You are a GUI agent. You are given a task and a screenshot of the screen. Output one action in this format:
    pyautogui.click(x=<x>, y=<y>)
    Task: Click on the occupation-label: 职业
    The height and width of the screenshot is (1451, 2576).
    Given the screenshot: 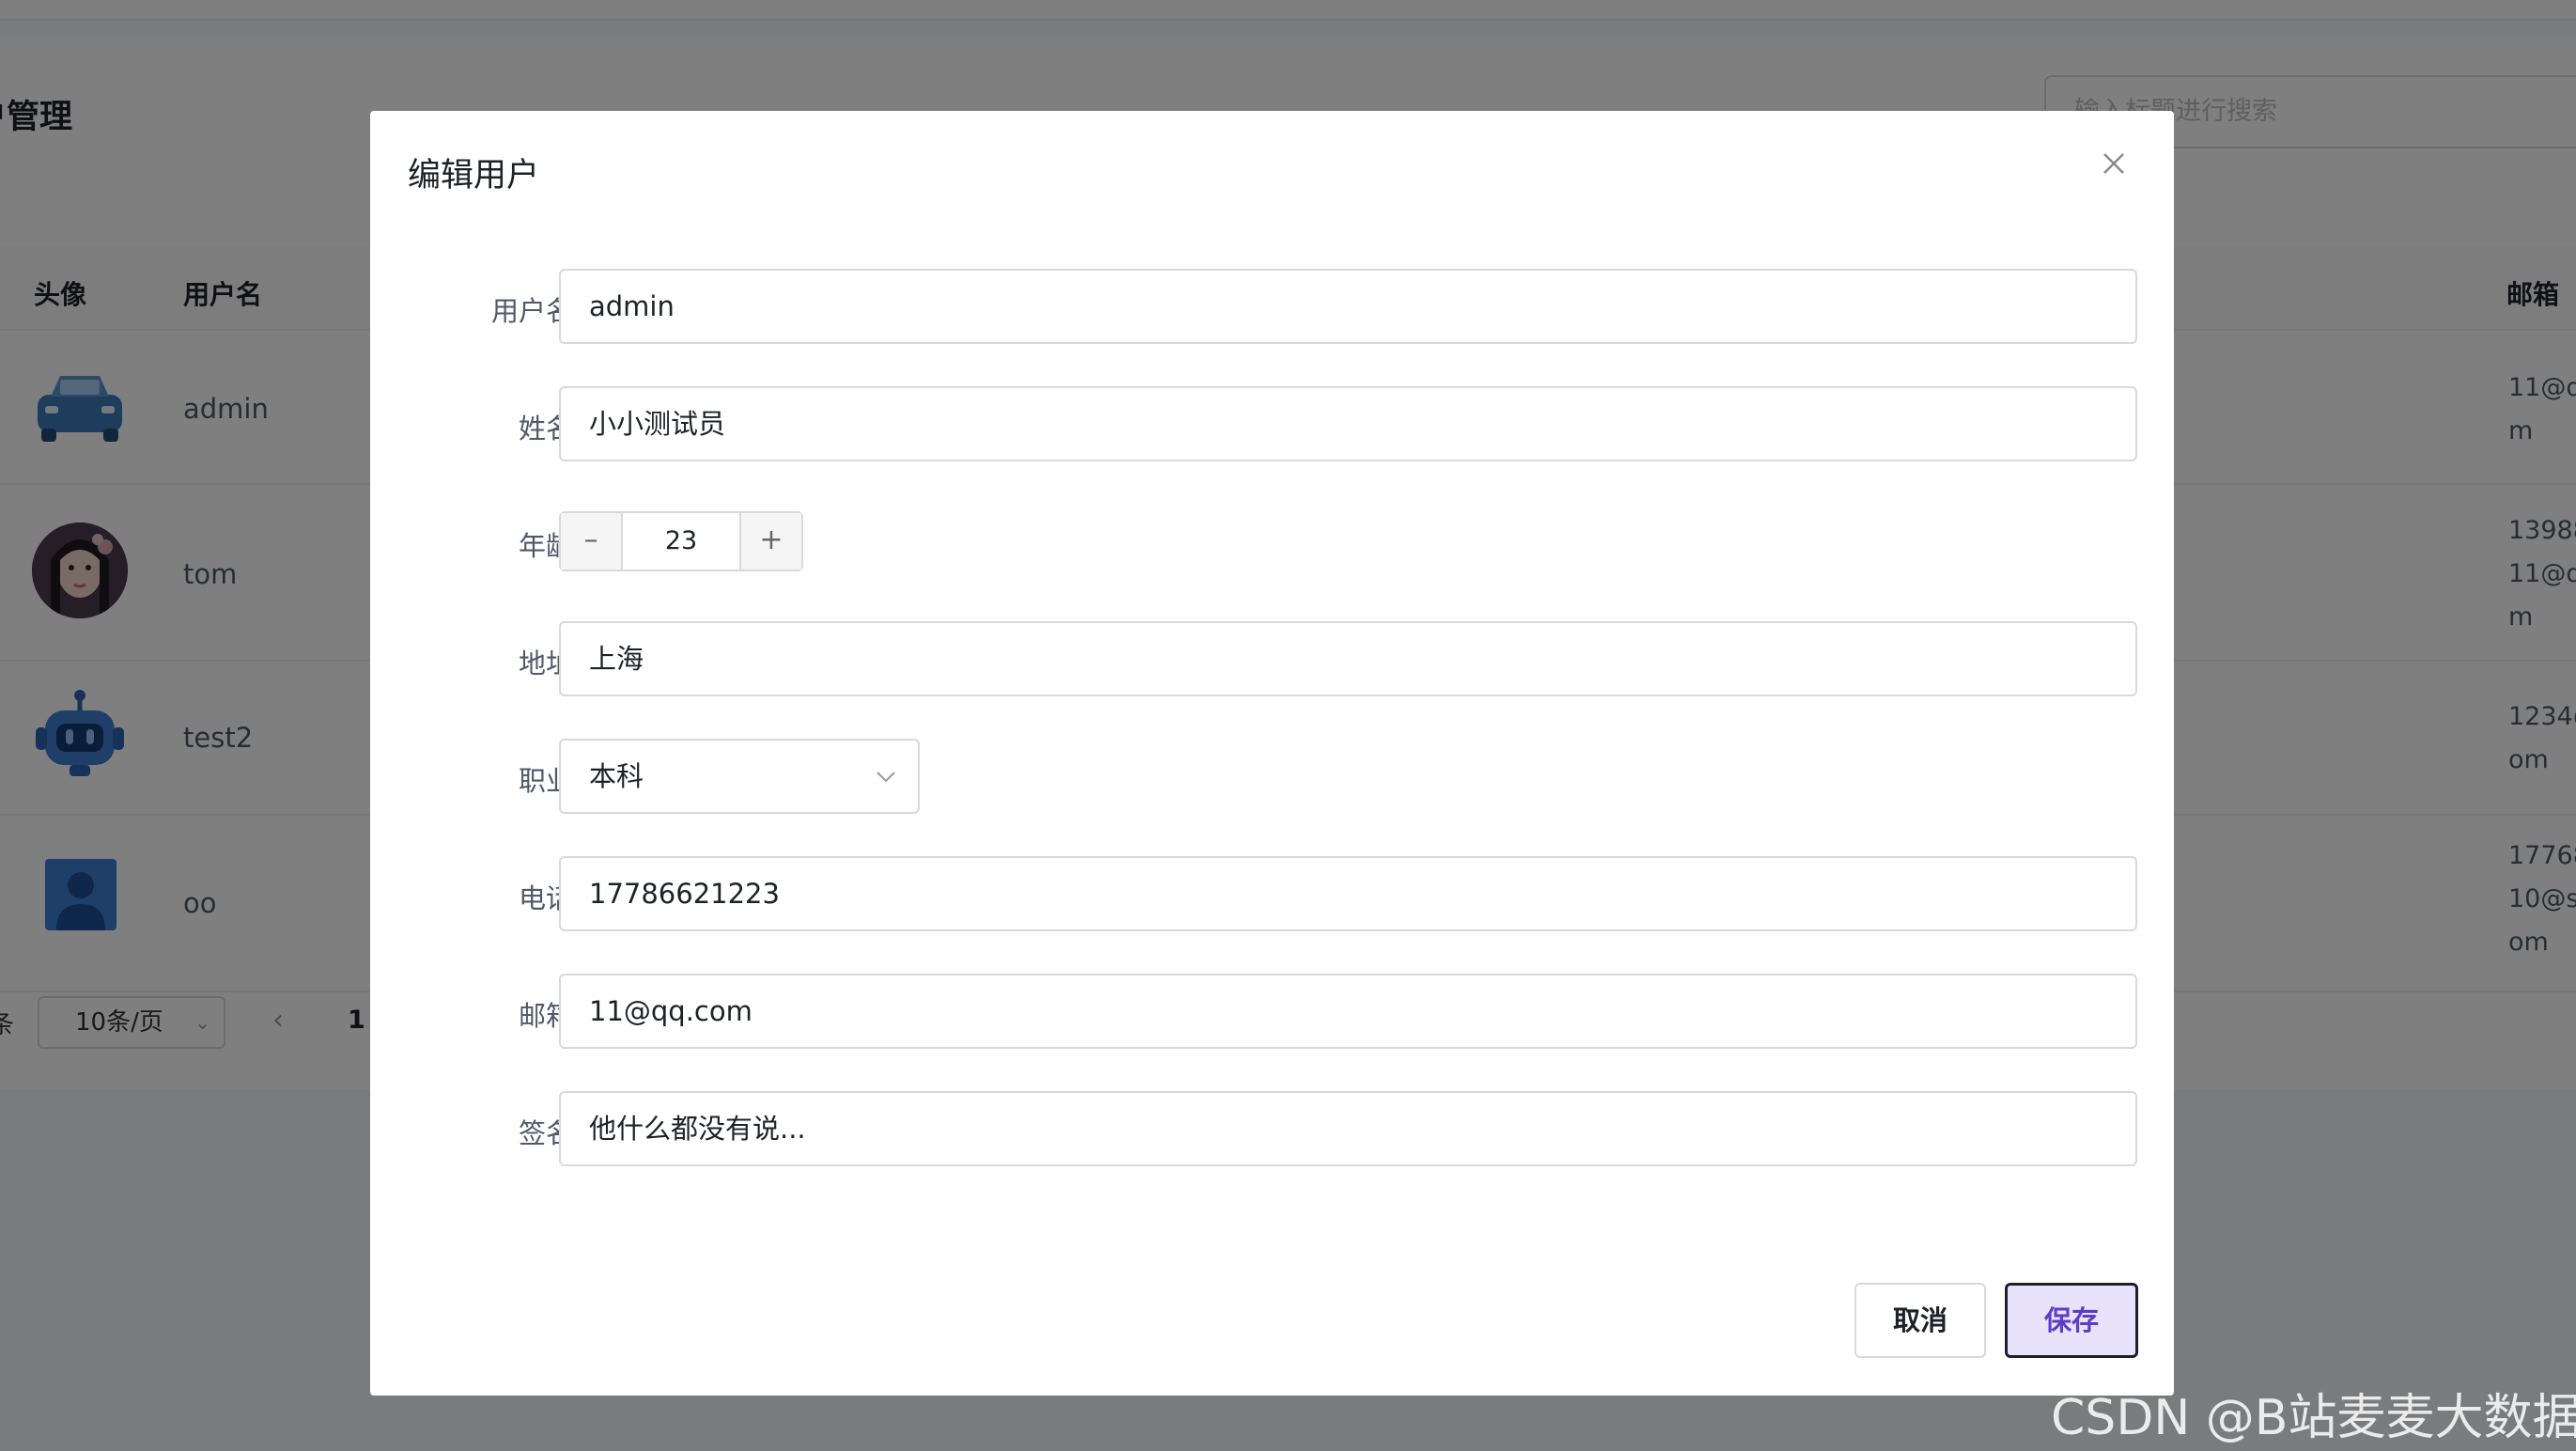 What is the action you would take?
    pyautogui.click(x=546, y=781)
    